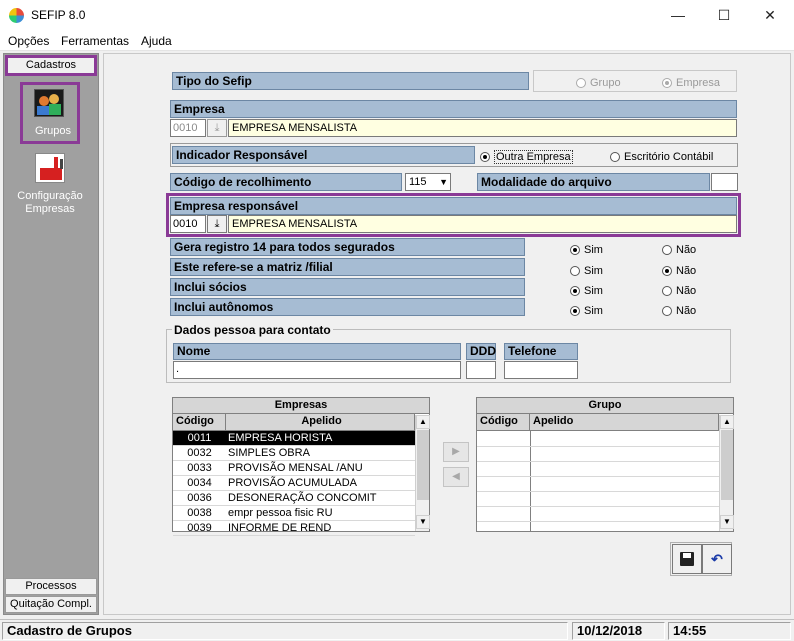 This screenshot has height=641, width=794. I want to click on grupo-col-apelido: Apelido, so click(624, 422).